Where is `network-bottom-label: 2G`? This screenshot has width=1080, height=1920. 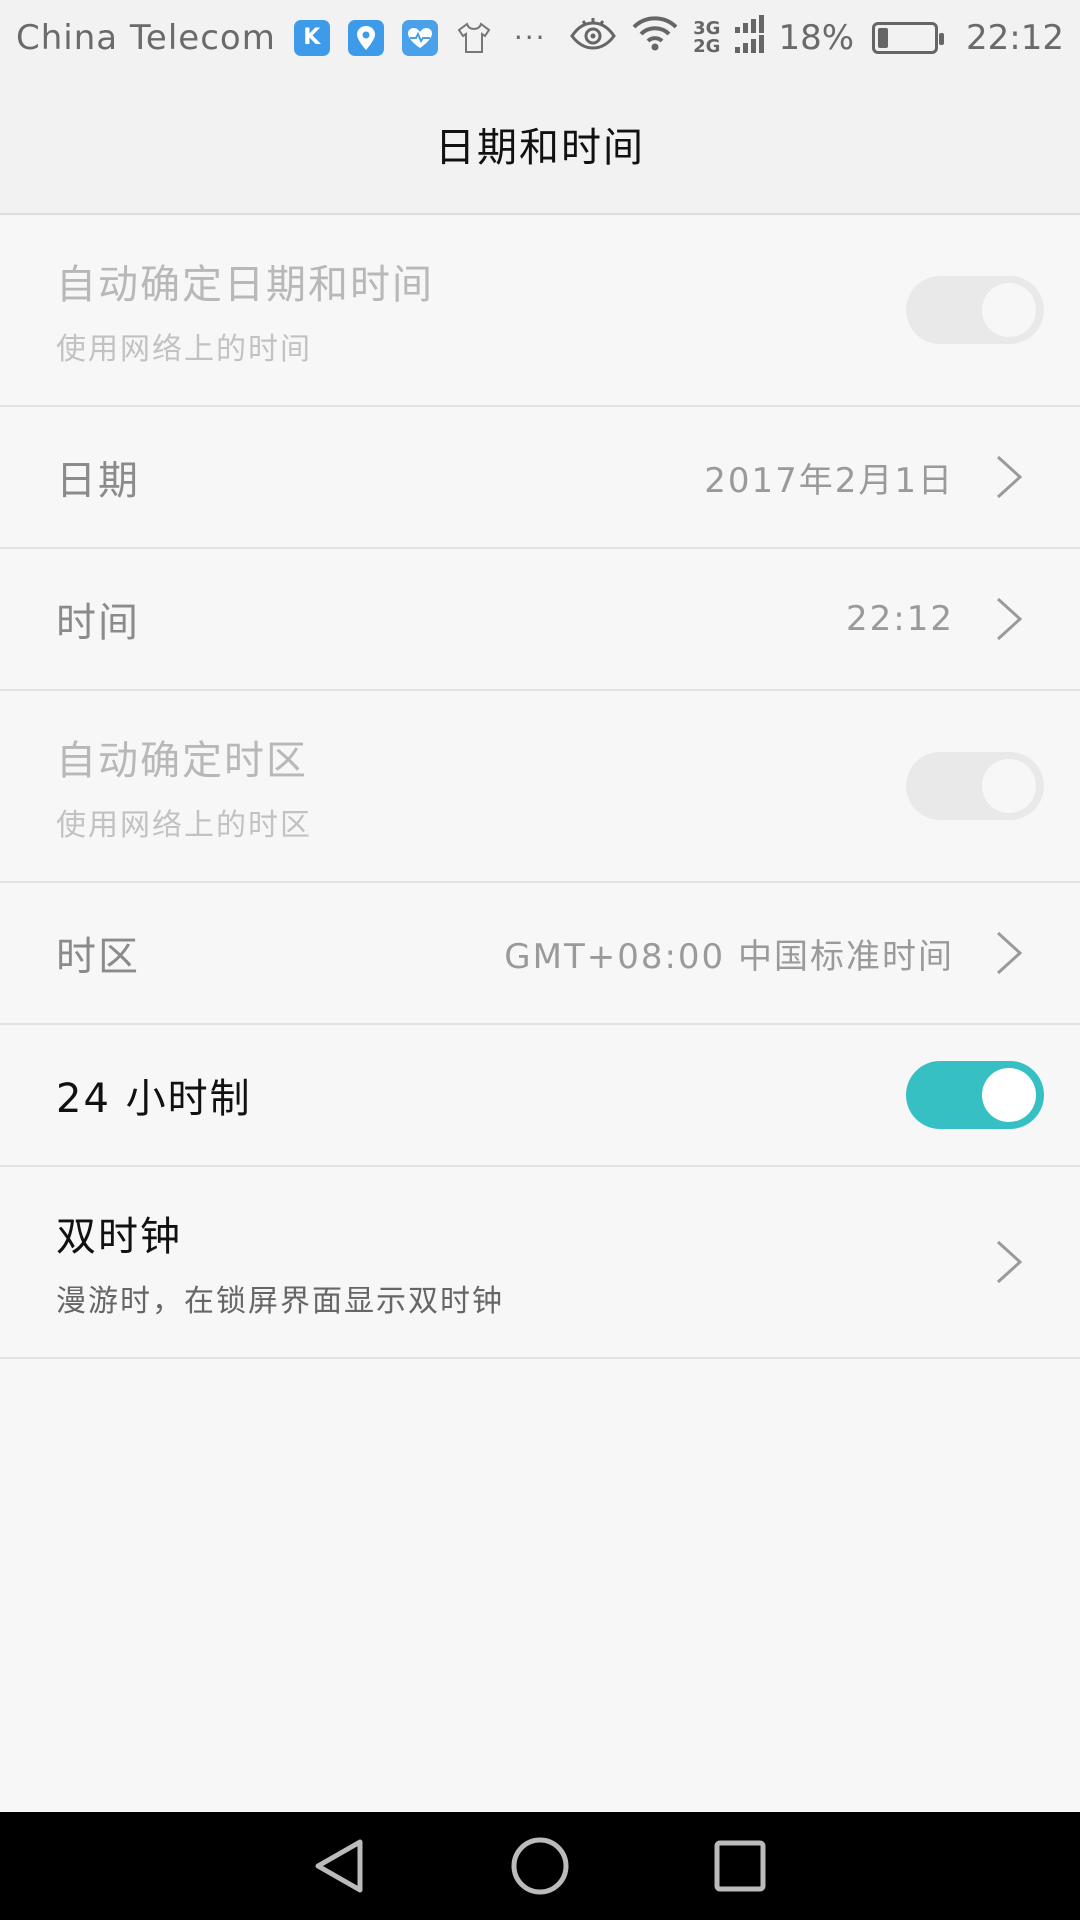
network-bottom-label: 2G is located at coordinates (707, 46).